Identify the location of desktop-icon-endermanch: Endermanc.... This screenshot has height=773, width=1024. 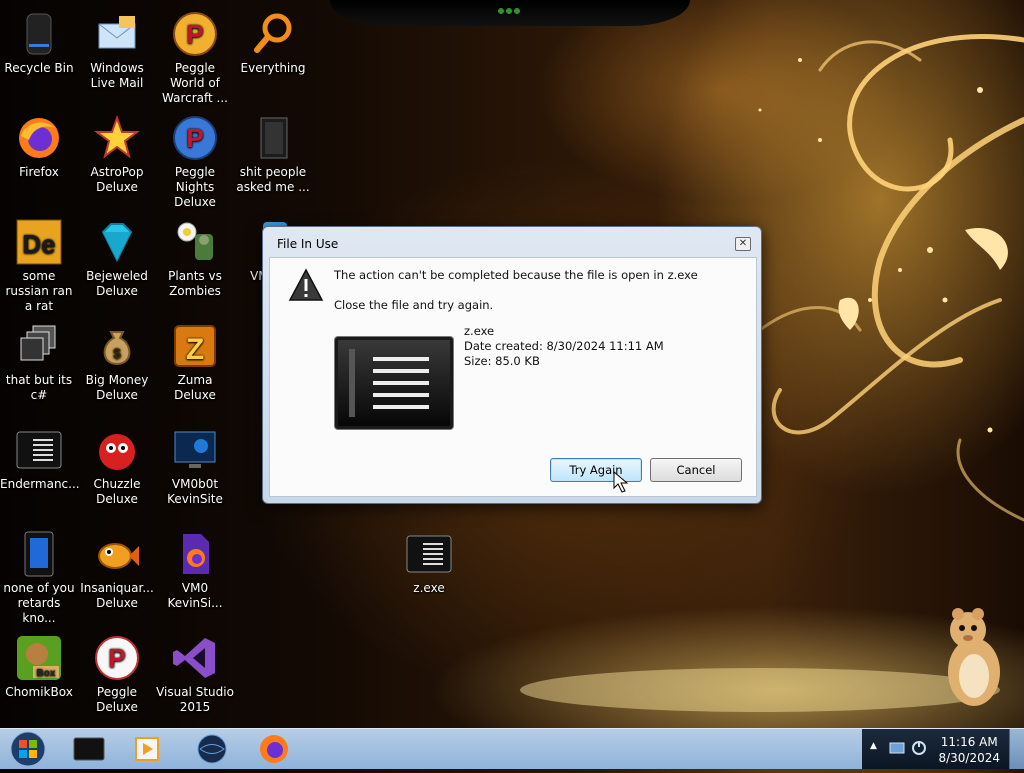
(40, 457).